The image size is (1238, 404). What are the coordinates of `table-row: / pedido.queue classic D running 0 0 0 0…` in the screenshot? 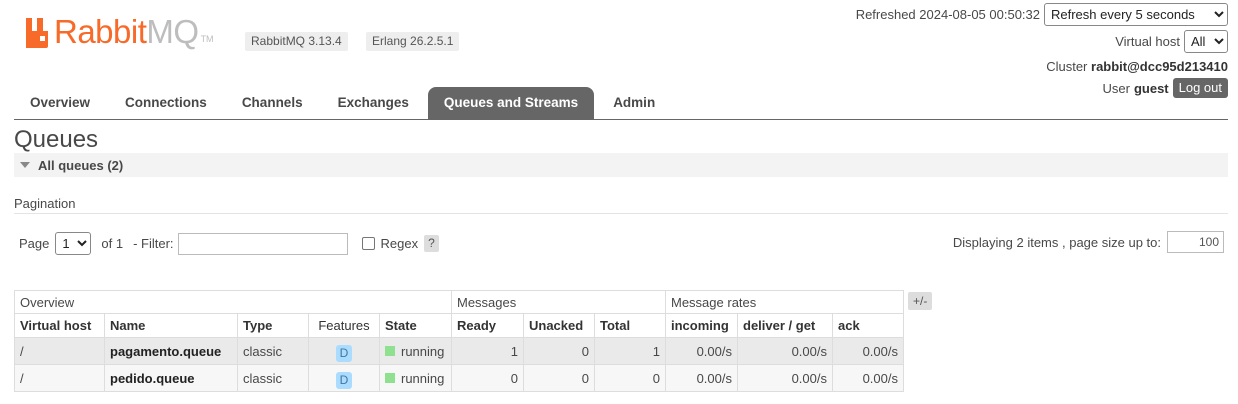 It's located at (459, 378).